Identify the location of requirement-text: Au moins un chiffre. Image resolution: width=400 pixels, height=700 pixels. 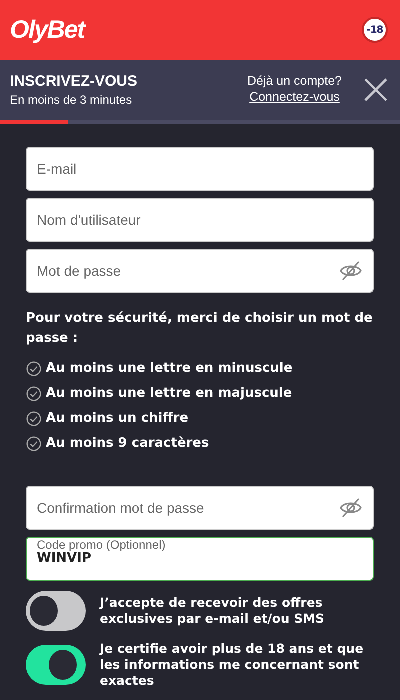
(117, 418).